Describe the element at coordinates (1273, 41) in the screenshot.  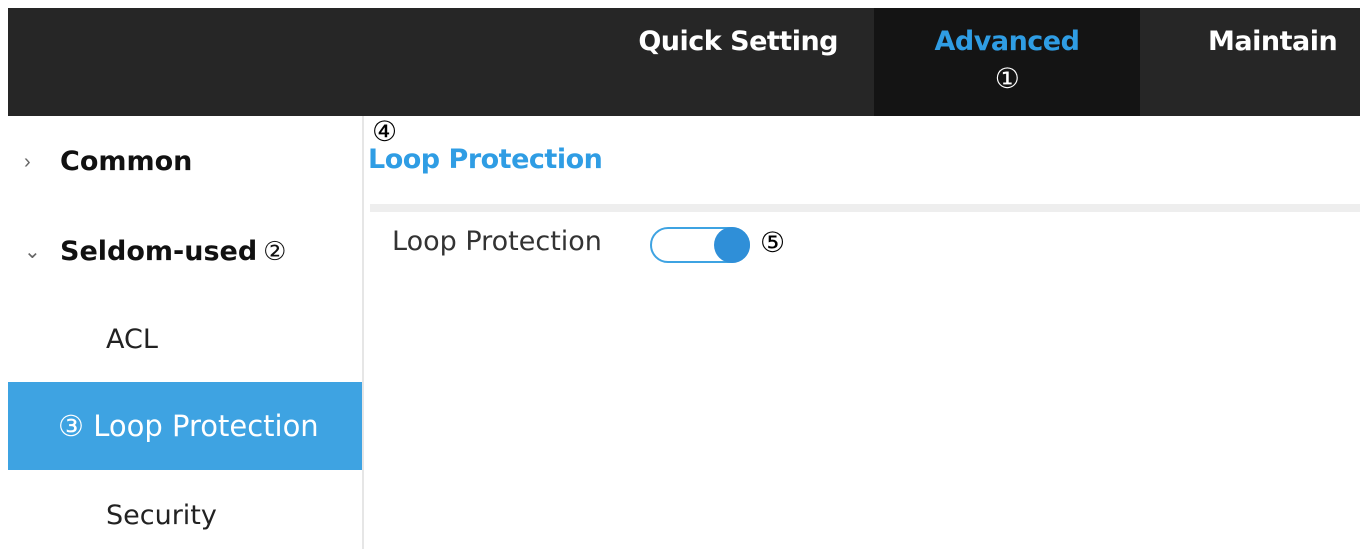
I see `tab-maintain-label: Maintain` at that location.